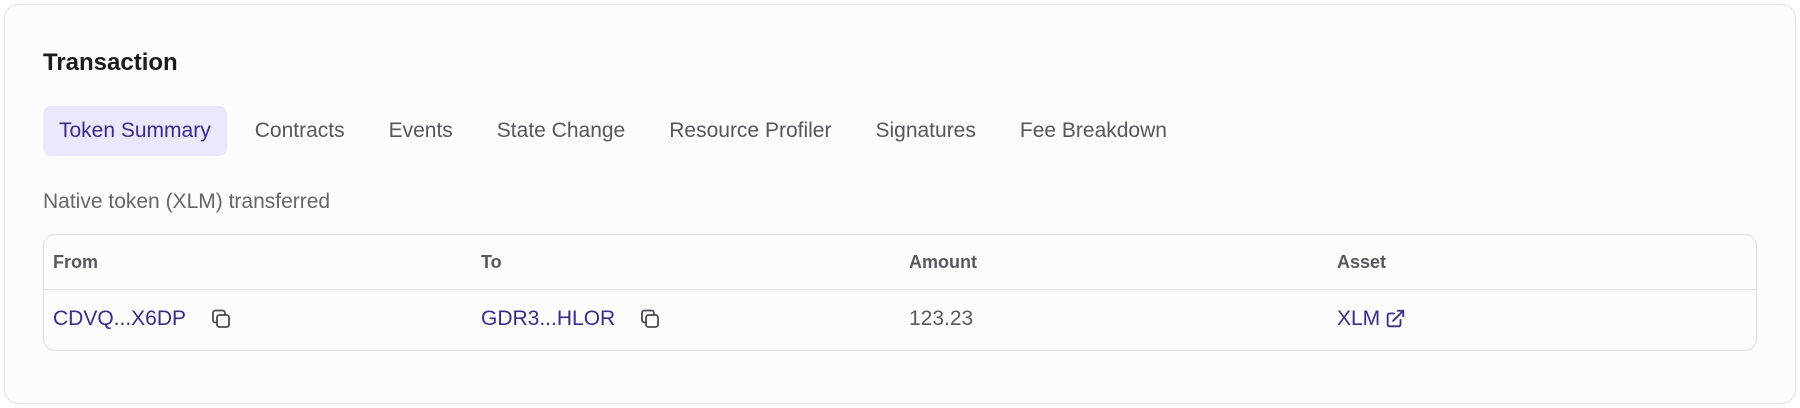  What do you see at coordinates (750, 131) in the screenshot?
I see `tab-resource-profiler: Resource Profiler` at bounding box center [750, 131].